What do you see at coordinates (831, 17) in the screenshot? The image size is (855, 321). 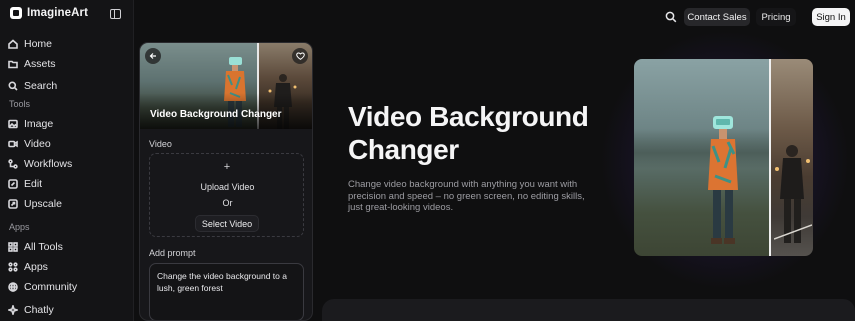 I see `sign-in-button: Sign In` at bounding box center [831, 17].